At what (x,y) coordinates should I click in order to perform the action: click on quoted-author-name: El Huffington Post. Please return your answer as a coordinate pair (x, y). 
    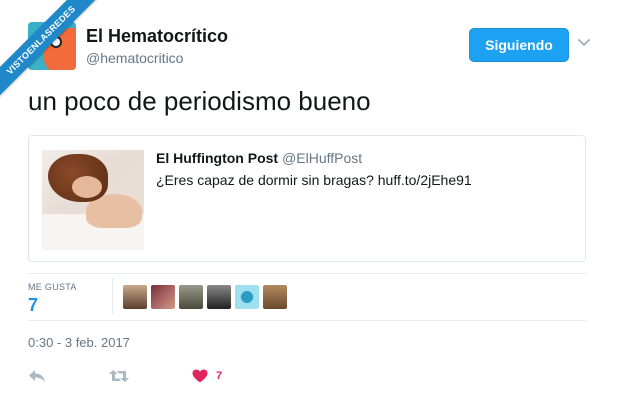
    Looking at the image, I should click on (217, 158).